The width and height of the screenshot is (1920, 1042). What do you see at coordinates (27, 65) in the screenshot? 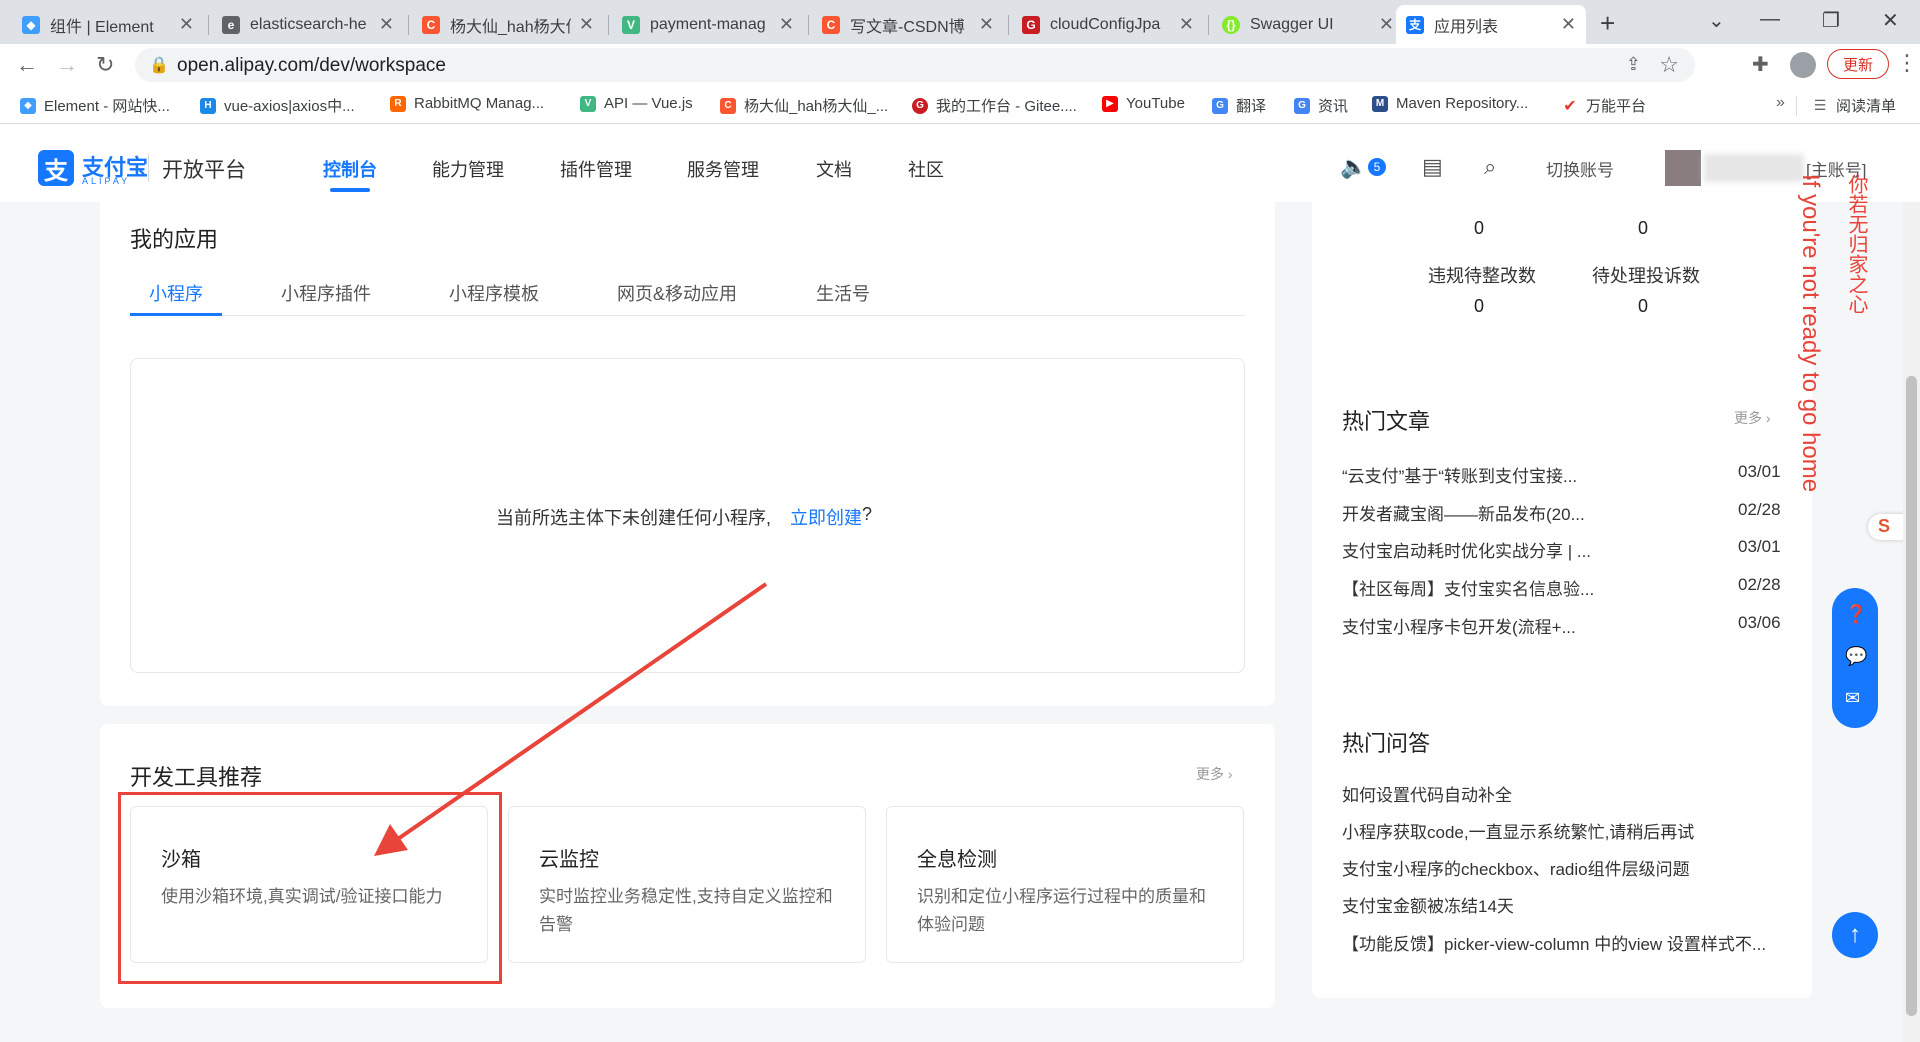
I see `back-icon: ←` at bounding box center [27, 65].